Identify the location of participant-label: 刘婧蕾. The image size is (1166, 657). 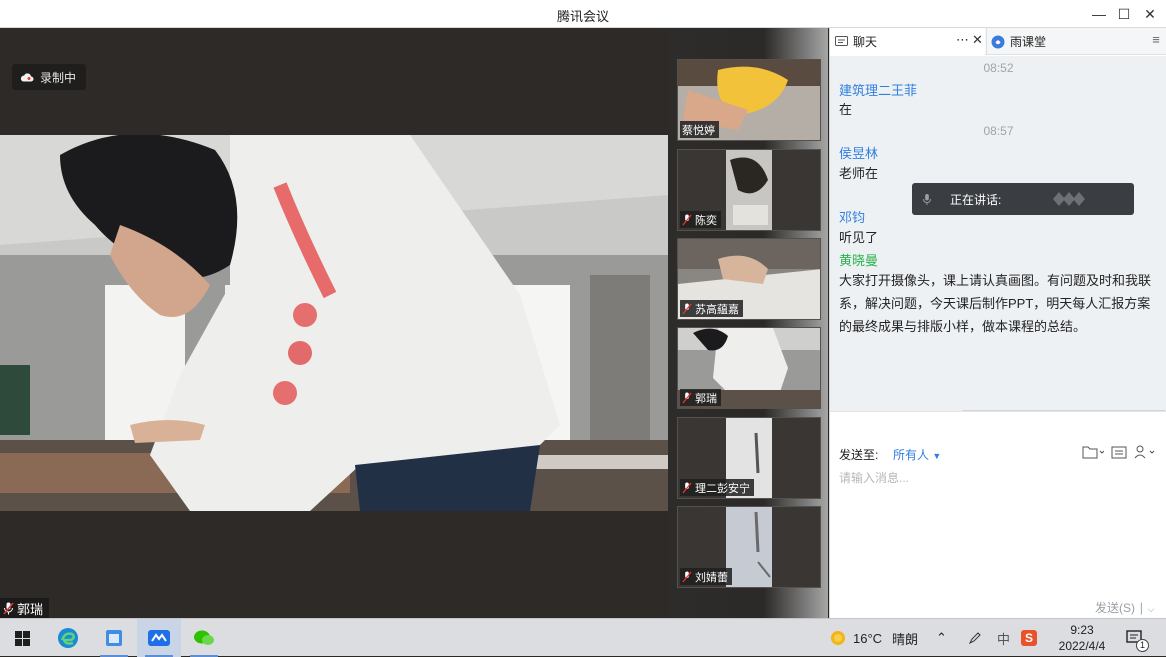
(706, 576).